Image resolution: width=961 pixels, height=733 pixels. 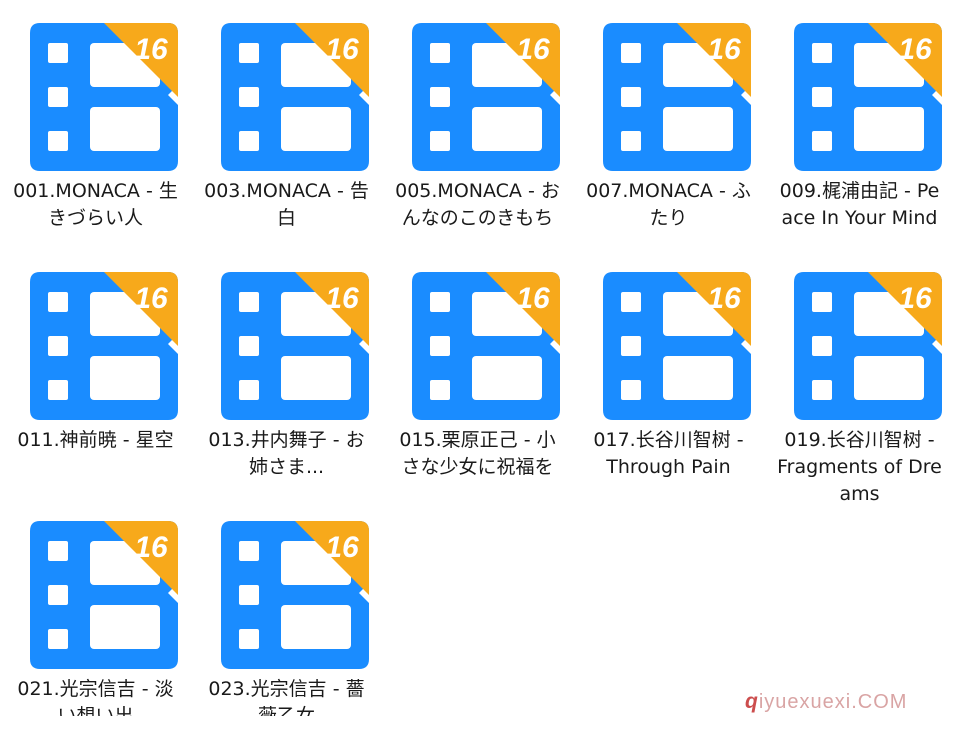 What do you see at coordinates (286, 204) in the screenshot?
I see `file-name-label: 003.MONACA - 告白` at bounding box center [286, 204].